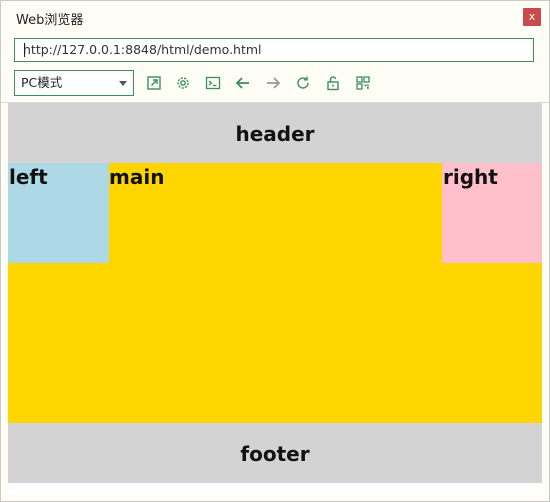 This screenshot has width=550, height=502. I want to click on address-url: http://127.0.0.1:8848/html/demo.html, so click(142, 49).